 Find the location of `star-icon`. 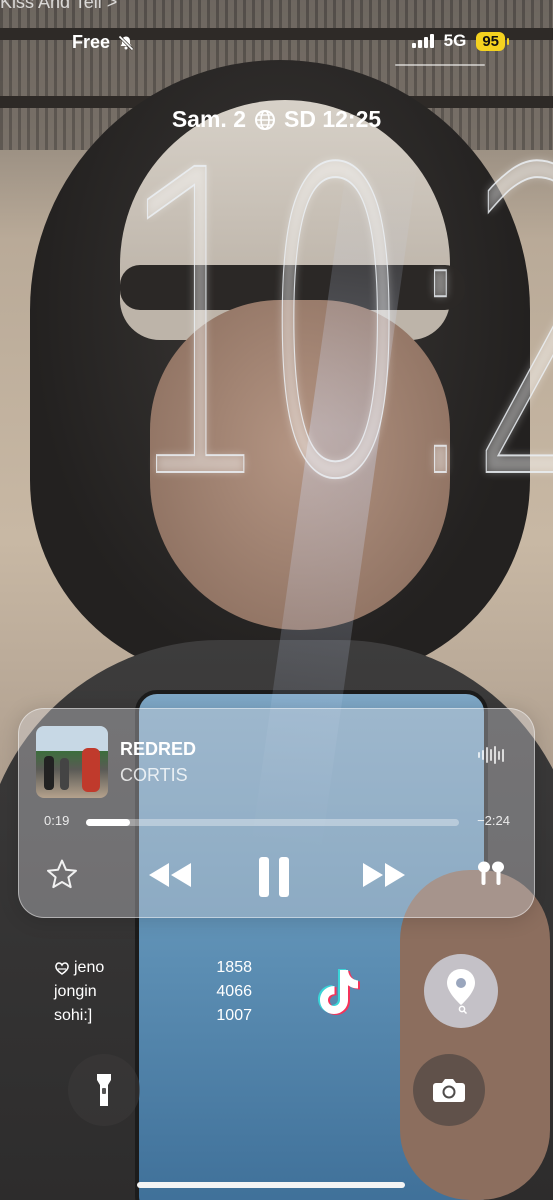

star-icon is located at coordinates (62, 874).